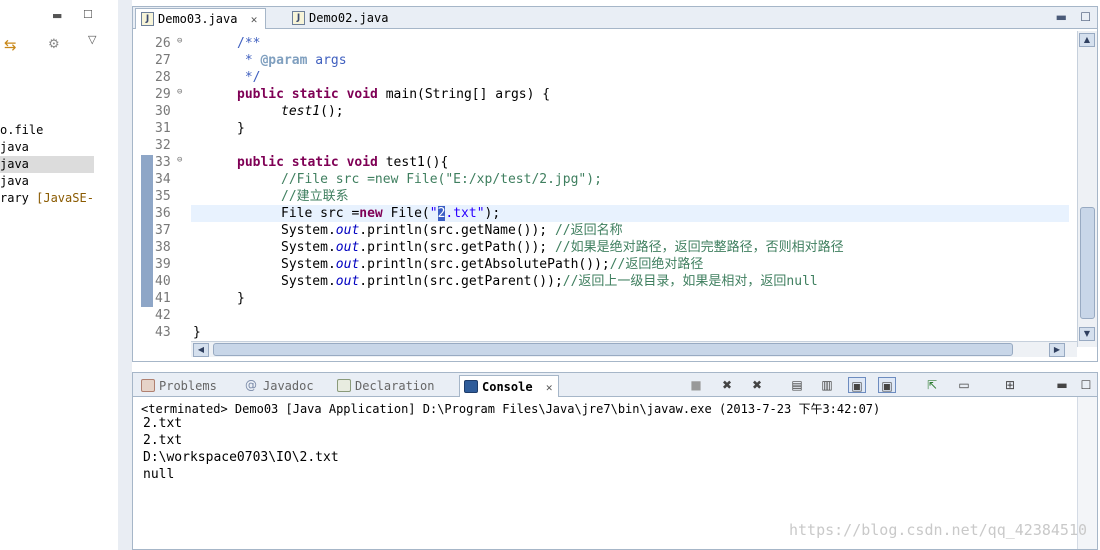 This screenshot has width=1100, height=550. Describe the element at coordinates (1087, 189) in the screenshot. I see `editor-vertical-scrollbar: ▲ ▼` at that location.